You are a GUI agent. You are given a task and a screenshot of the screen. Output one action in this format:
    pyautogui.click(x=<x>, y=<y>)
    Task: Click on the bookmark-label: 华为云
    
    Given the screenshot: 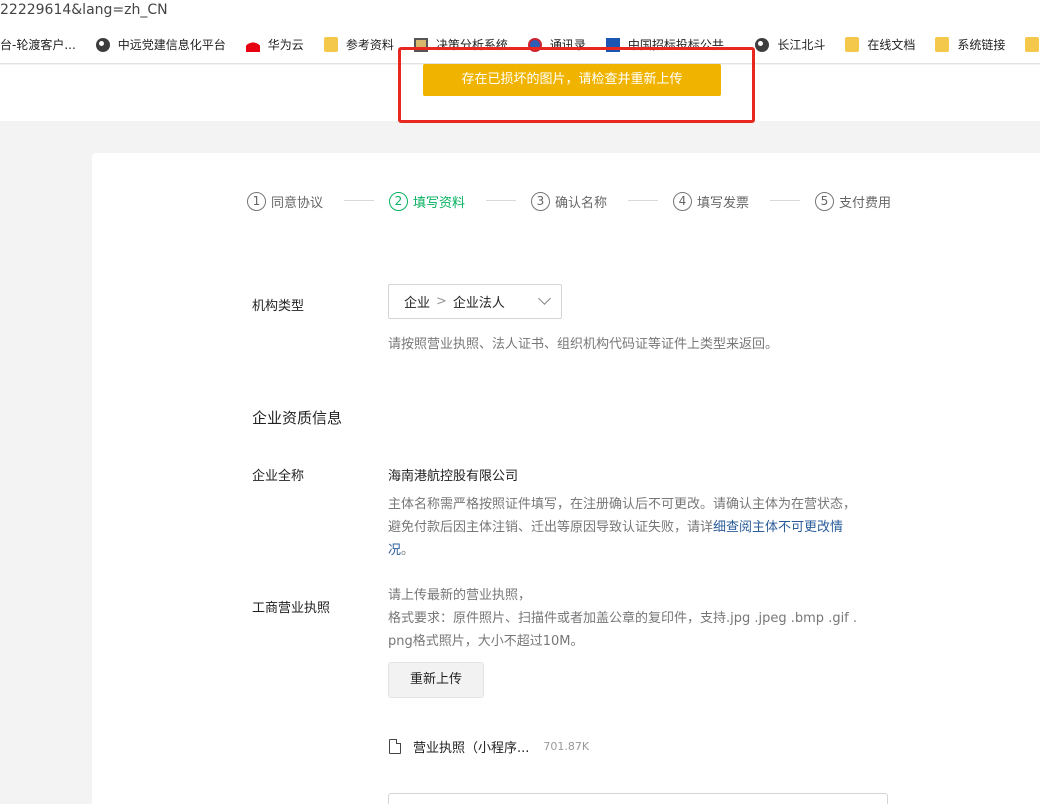 What is the action you would take?
    pyautogui.click(x=285, y=45)
    